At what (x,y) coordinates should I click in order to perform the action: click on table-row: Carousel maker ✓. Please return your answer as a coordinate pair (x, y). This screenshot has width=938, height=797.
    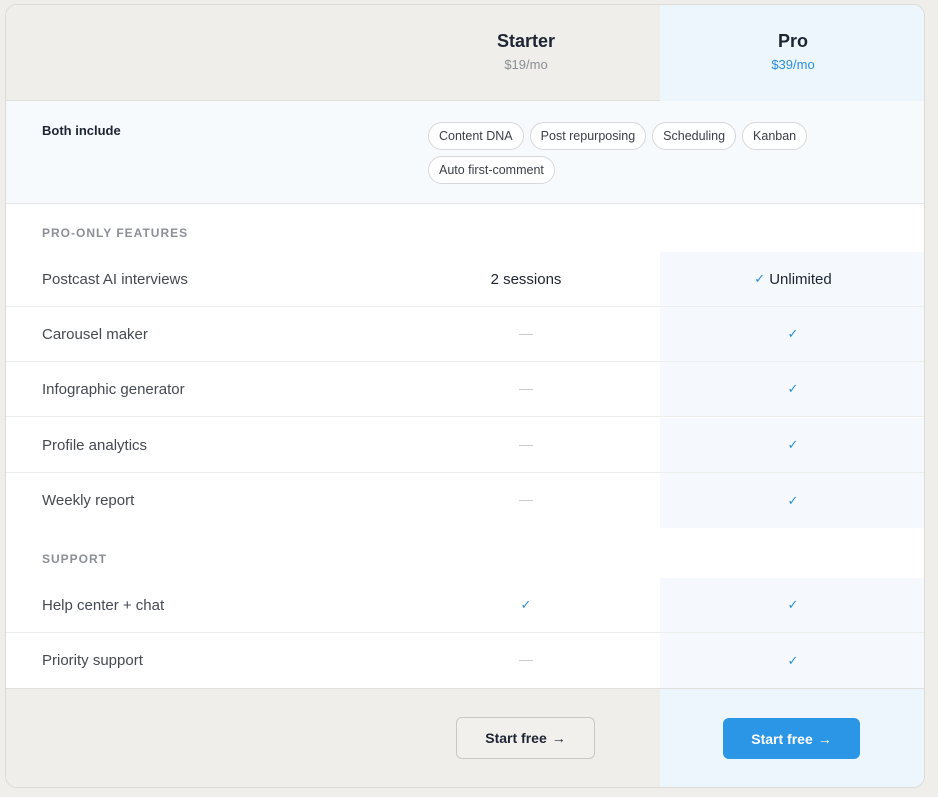
    Looking at the image, I should click on (465, 334).